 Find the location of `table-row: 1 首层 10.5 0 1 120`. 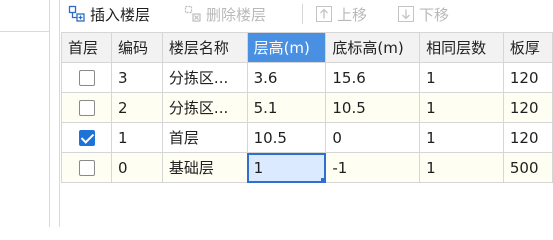

table-row: 1 首层 10.5 0 1 120 is located at coordinates (307, 137).